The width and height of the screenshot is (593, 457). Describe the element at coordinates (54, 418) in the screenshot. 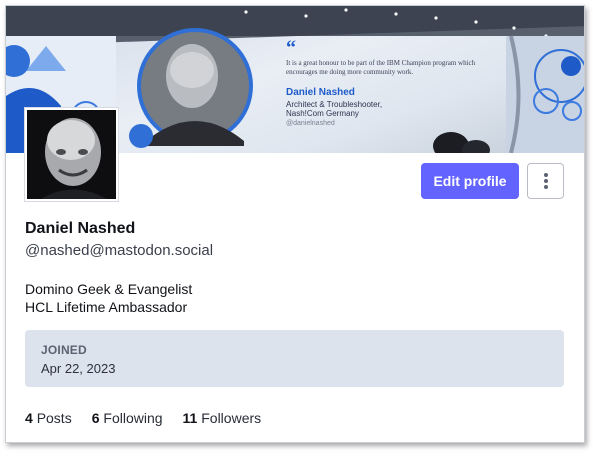

I see `posts-label: Posts` at that location.